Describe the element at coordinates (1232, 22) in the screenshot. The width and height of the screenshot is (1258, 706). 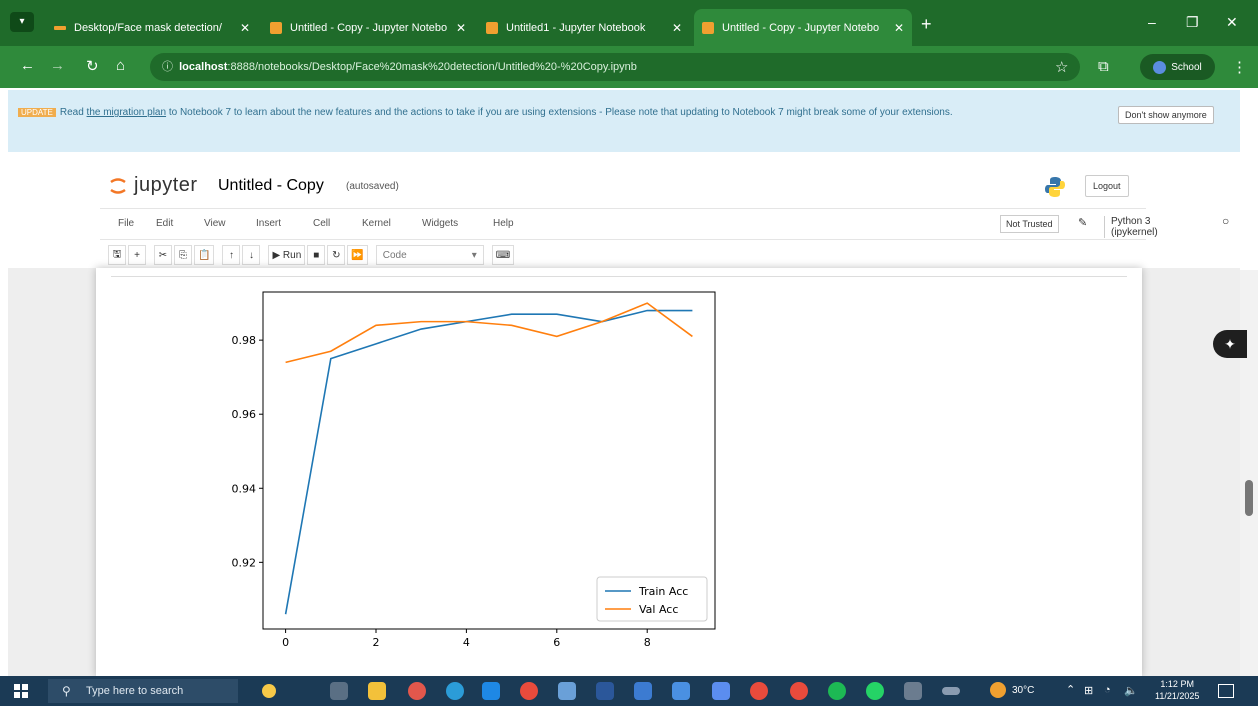
I see `close-window-icon: ✕` at that location.